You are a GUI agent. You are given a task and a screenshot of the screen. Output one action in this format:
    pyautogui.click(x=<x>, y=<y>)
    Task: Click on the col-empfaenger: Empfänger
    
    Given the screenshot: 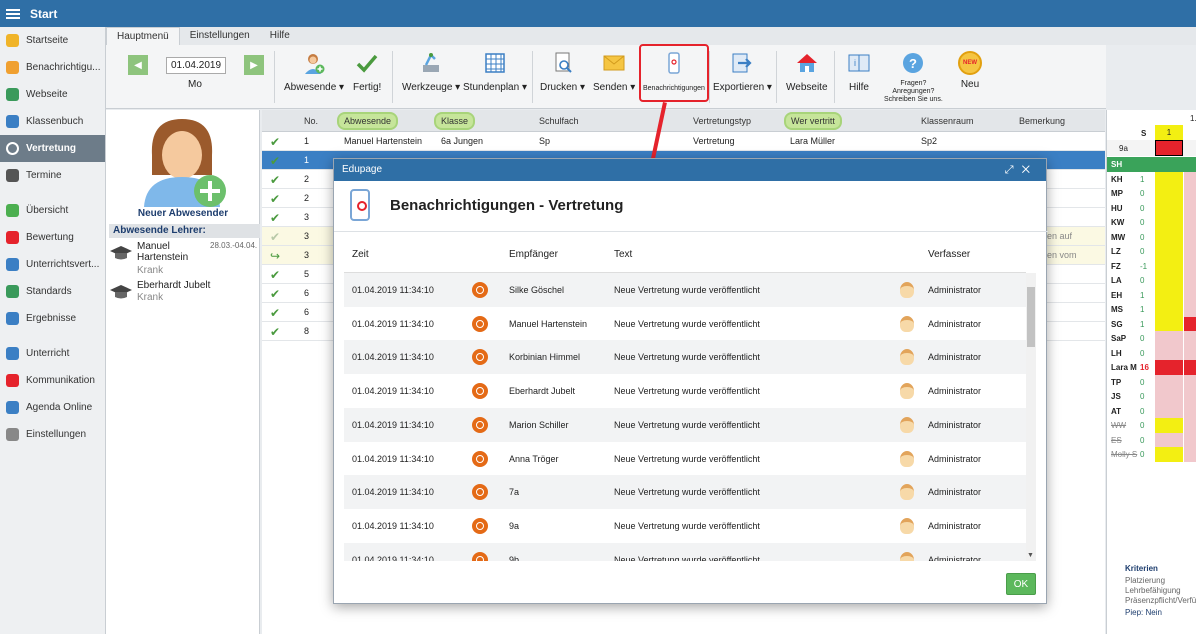 What is the action you would take?
    pyautogui.click(x=533, y=254)
    